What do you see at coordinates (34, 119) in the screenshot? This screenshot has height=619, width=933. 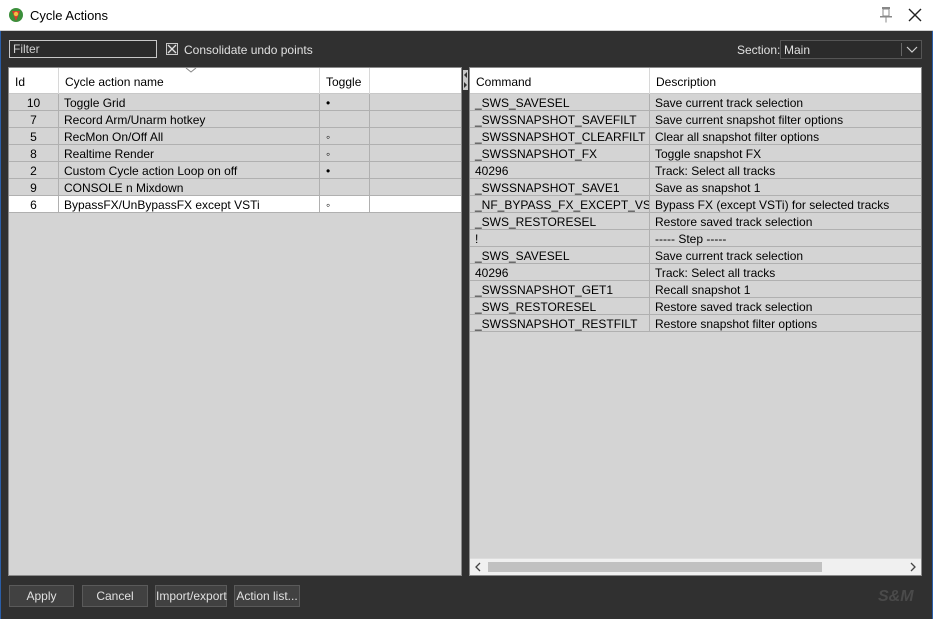 I see `cell-id: 7` at bounding box center [34, 119].